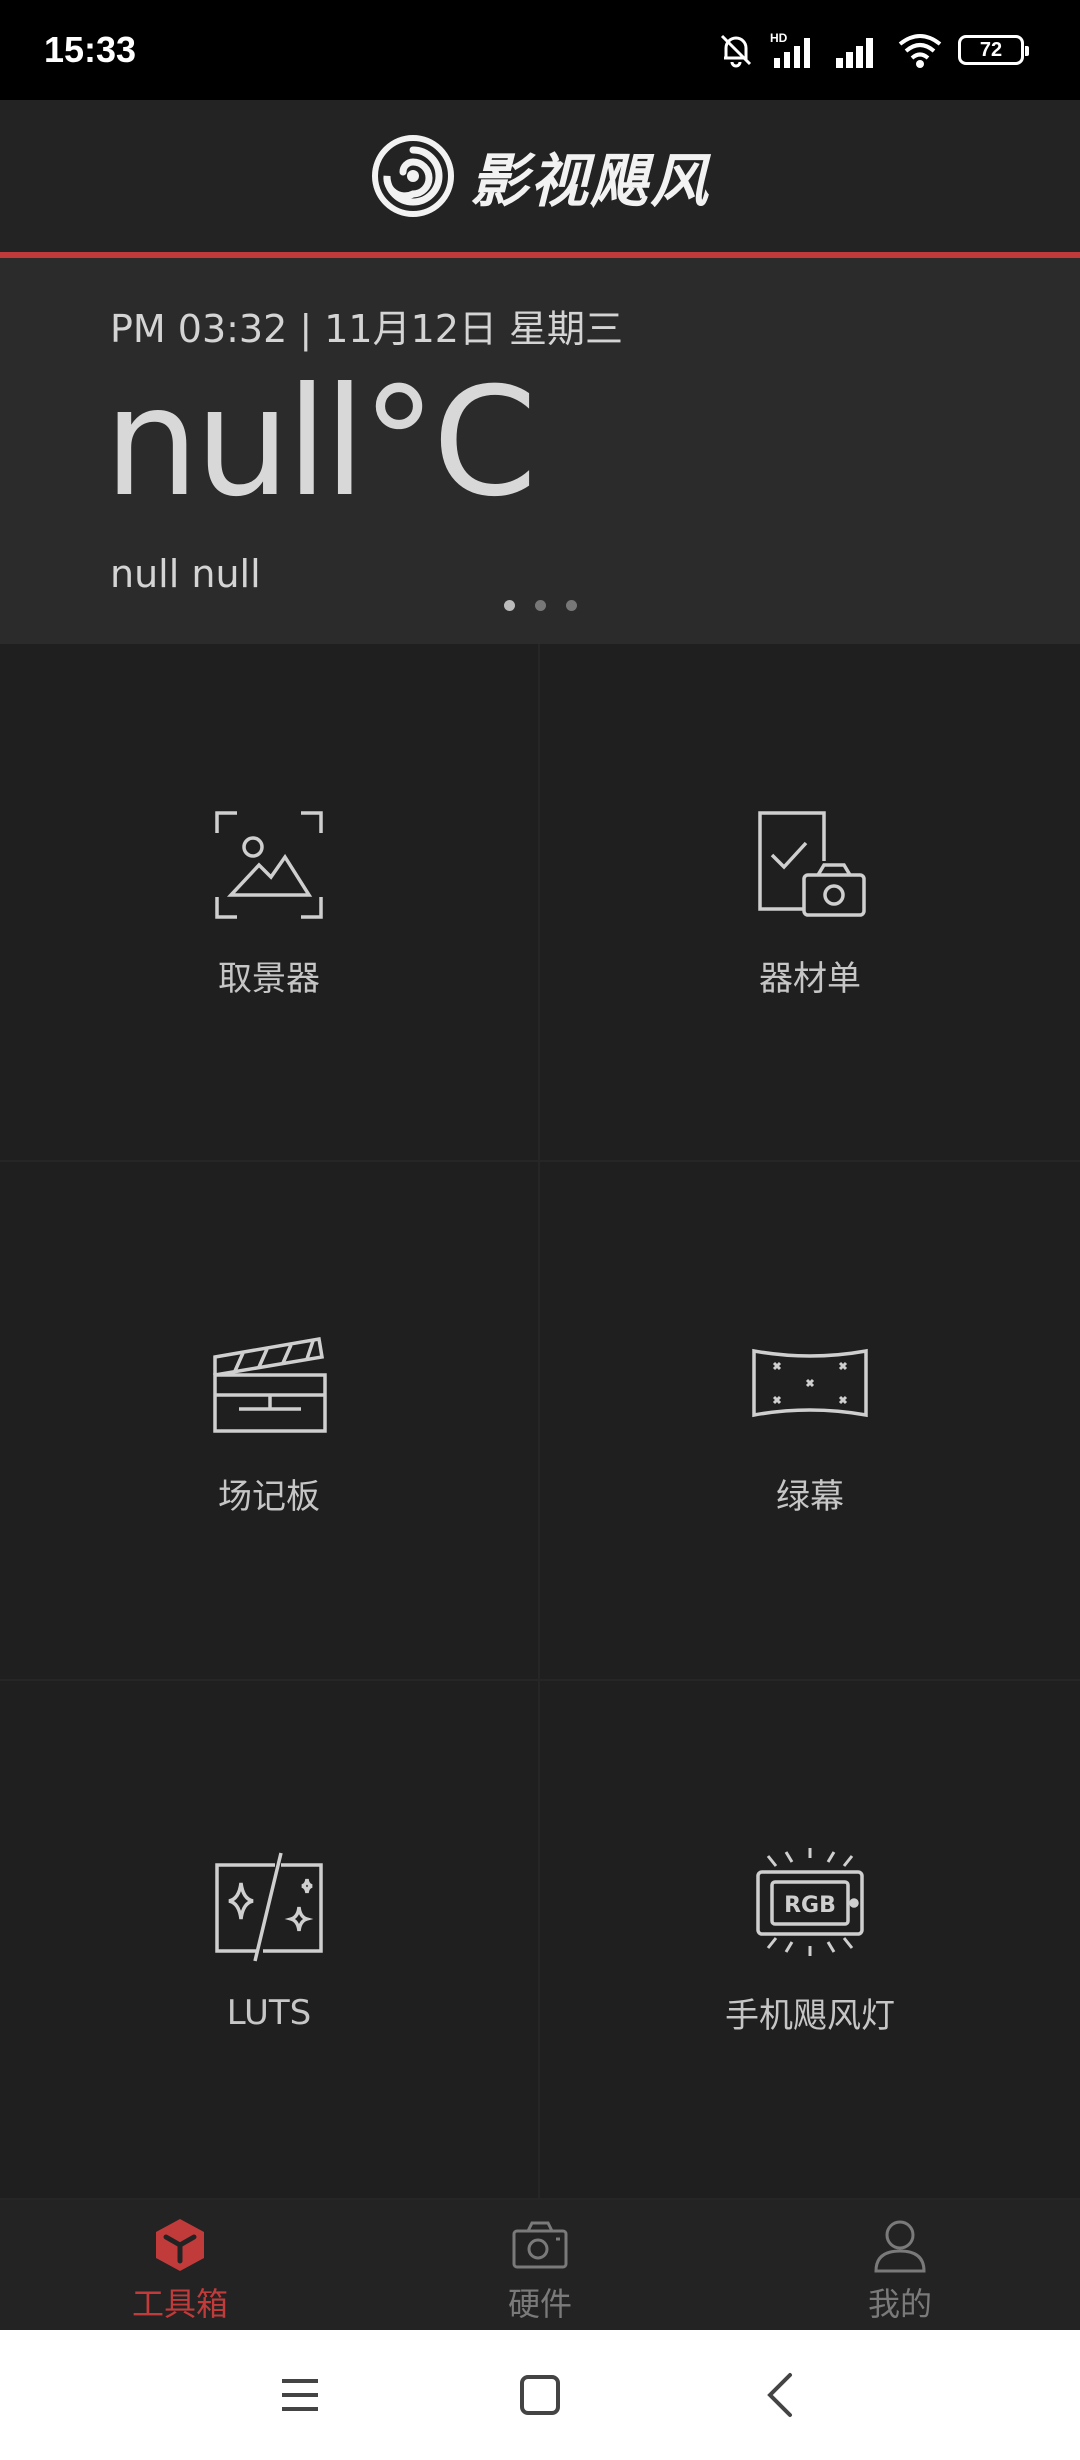 Image resolution: width=1080 pixels, height=2460 pixels. I want to click on menu-icon, so click(300, 2395).